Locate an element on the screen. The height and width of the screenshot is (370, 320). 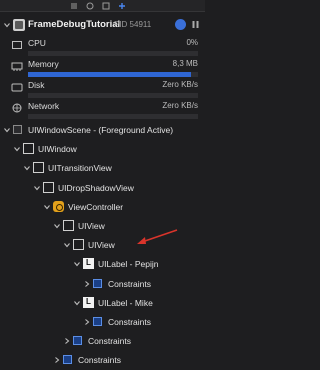
tree-row: UIDropShadowView is located at coordinates (102, 188).